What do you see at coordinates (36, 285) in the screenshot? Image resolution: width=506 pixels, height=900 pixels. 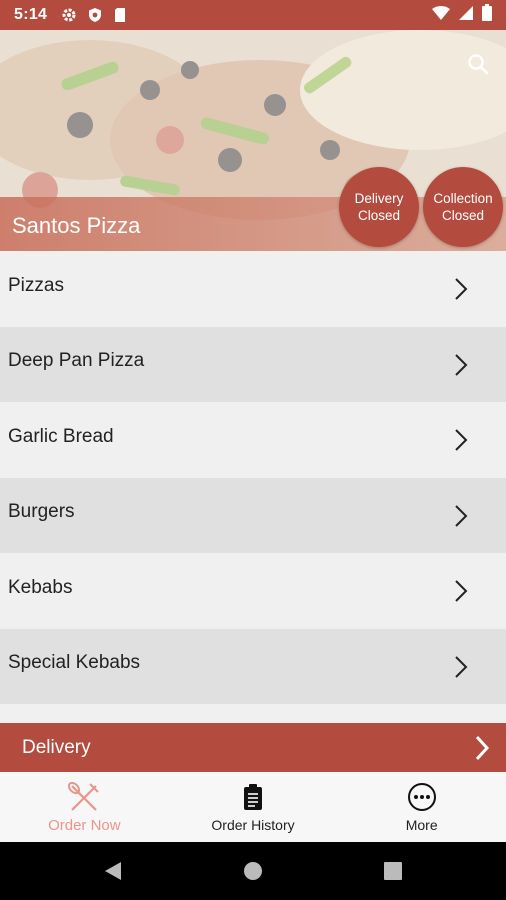 I see `menu-item-label: Pizzas` at bounding box center [36, 285].